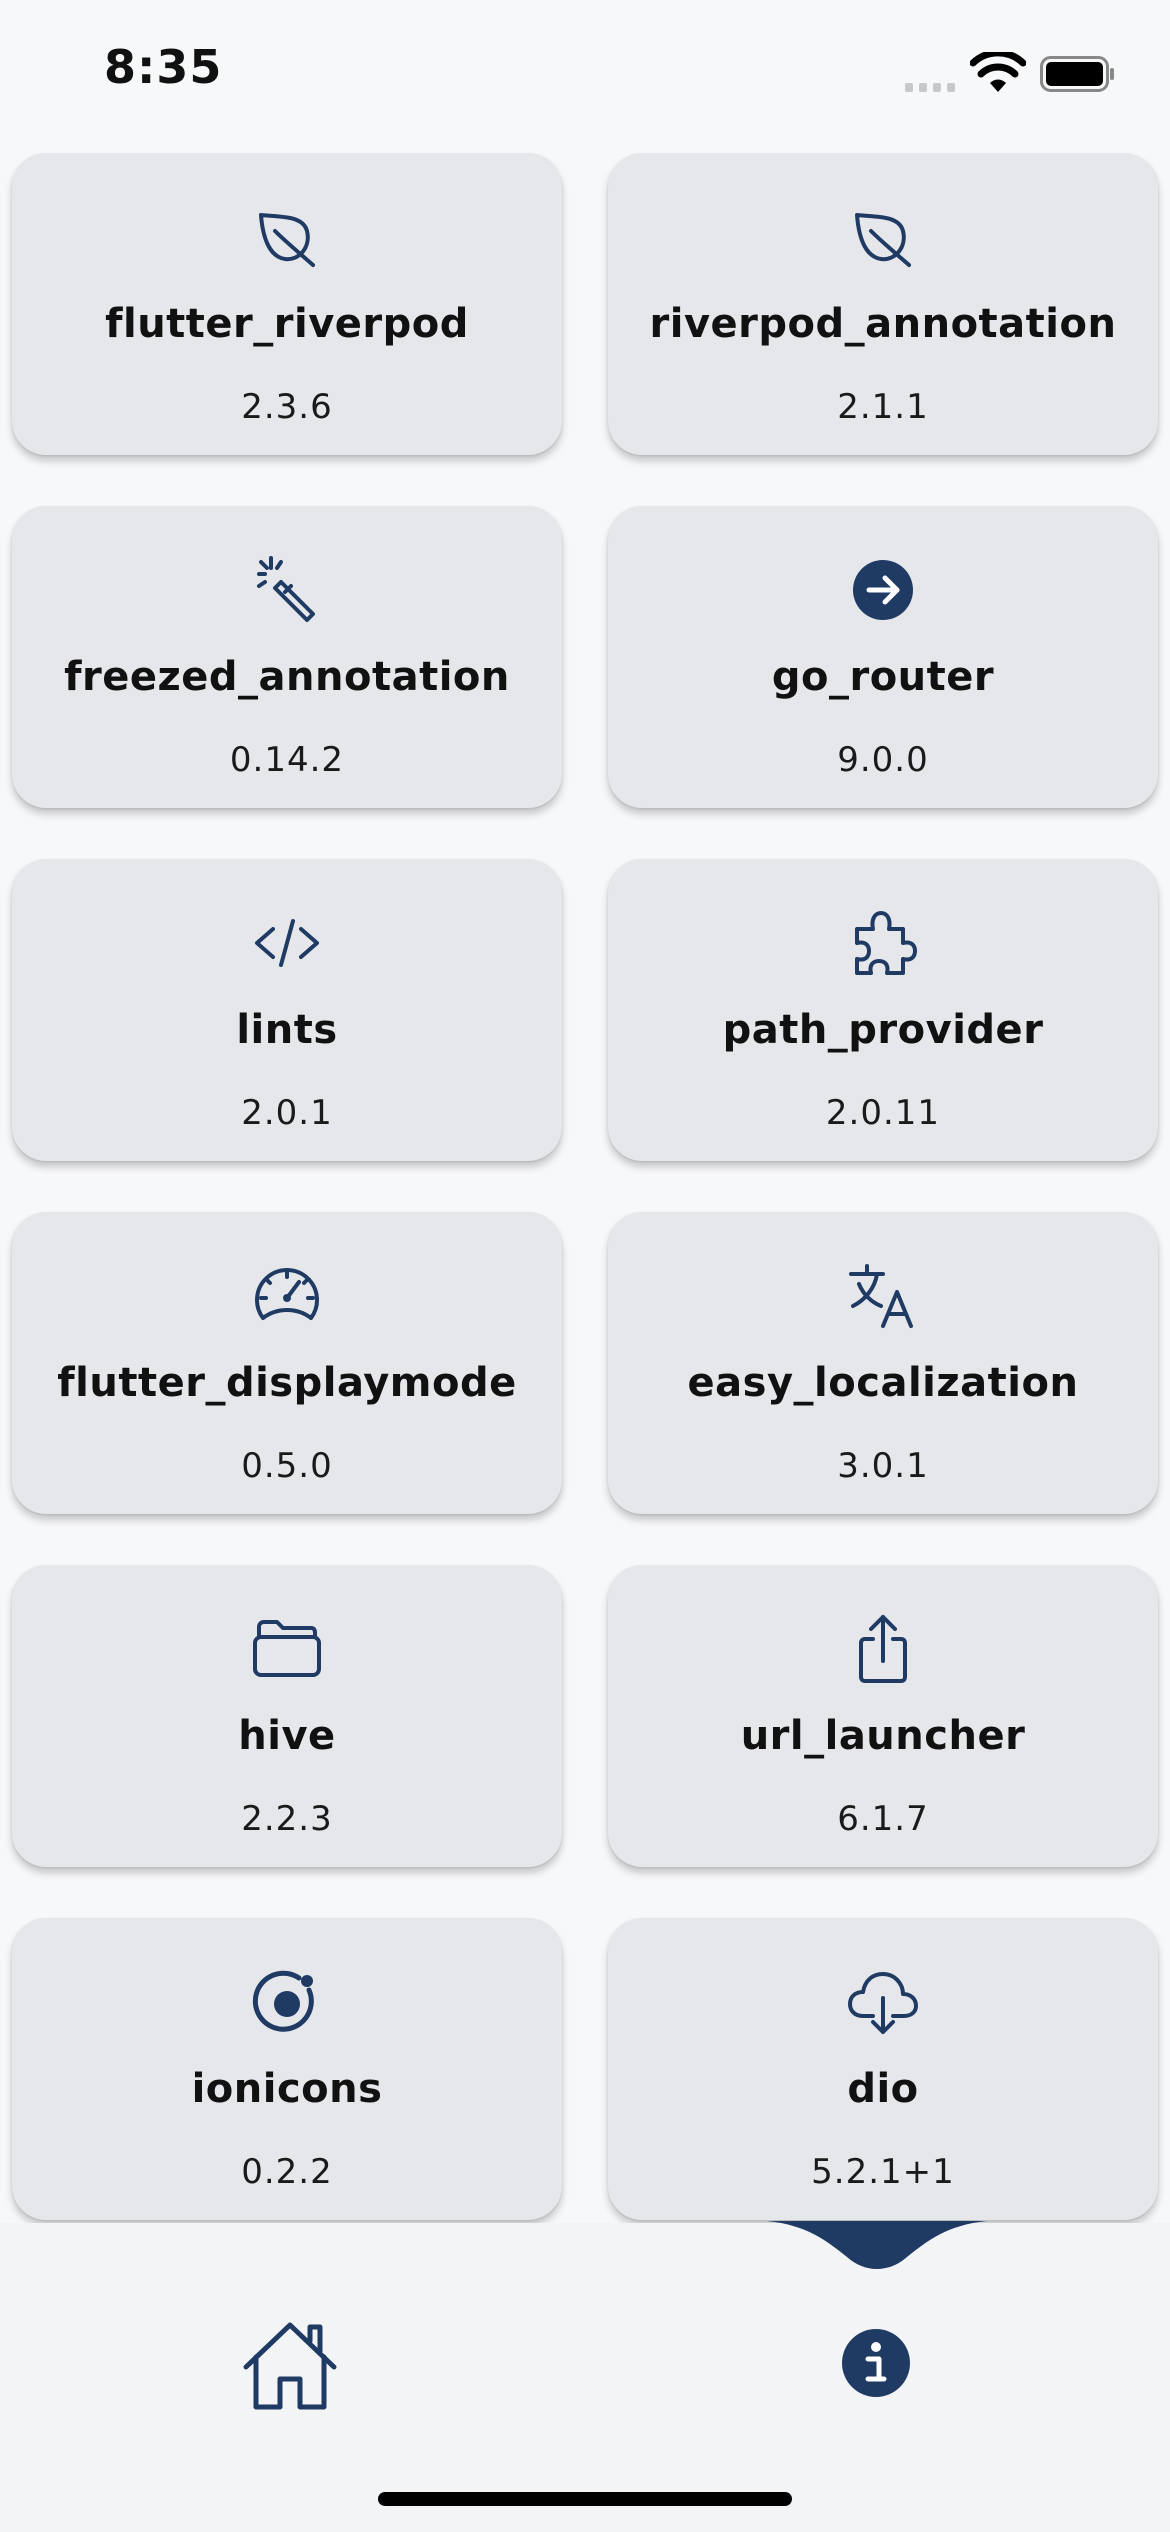  I want to click on package-card: url_launcher 6.1.7, so click(883, 1716).